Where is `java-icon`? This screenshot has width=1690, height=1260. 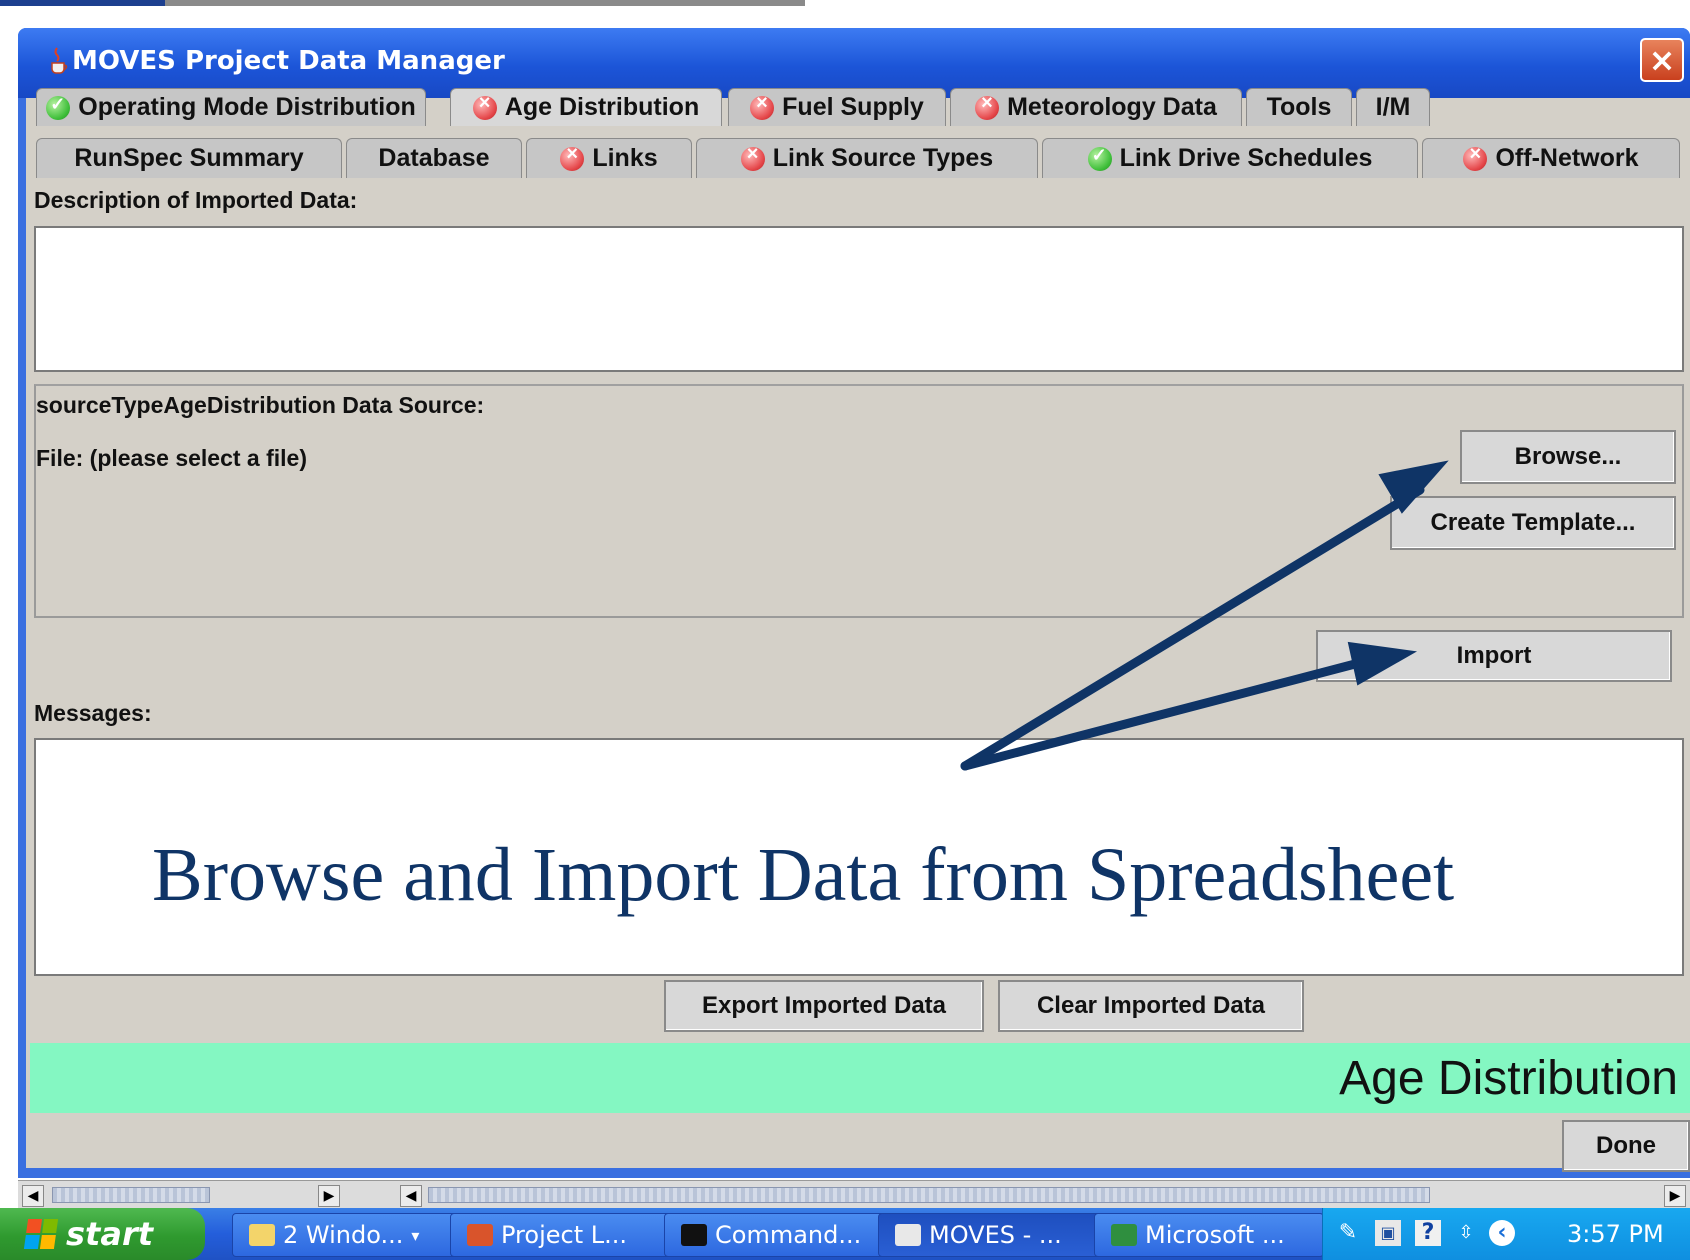 java-icon is located at coordinates (908, 1235).